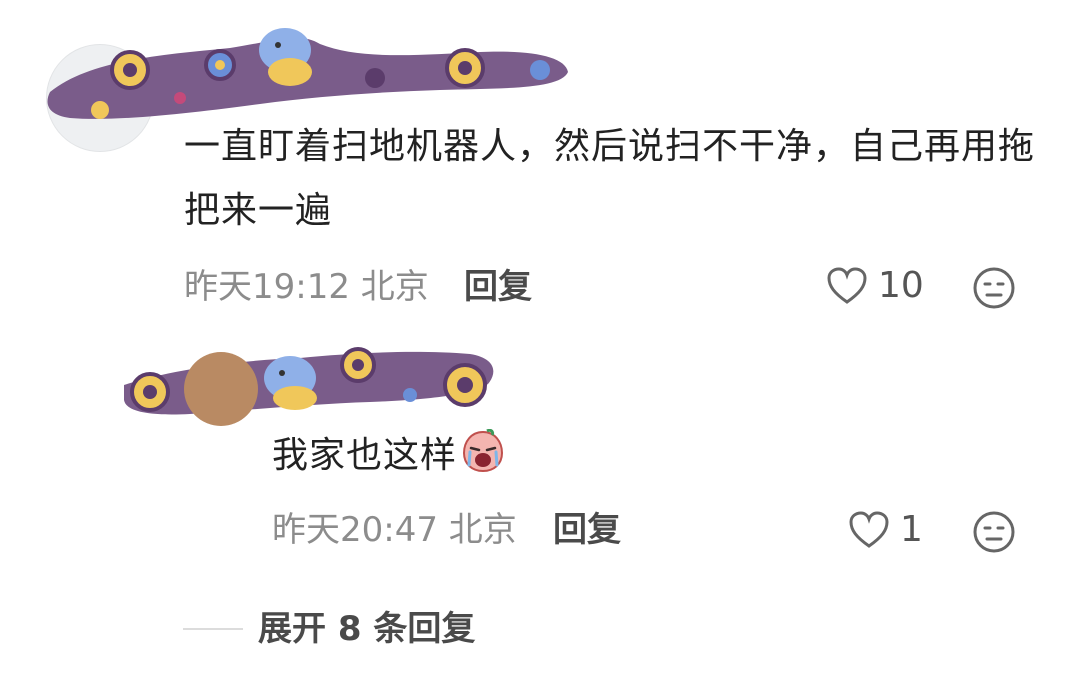 The image size is (1080, 679). Describe the element at coordinates (901, 285) in the screenshot. I see `like-count: 10` at that location.